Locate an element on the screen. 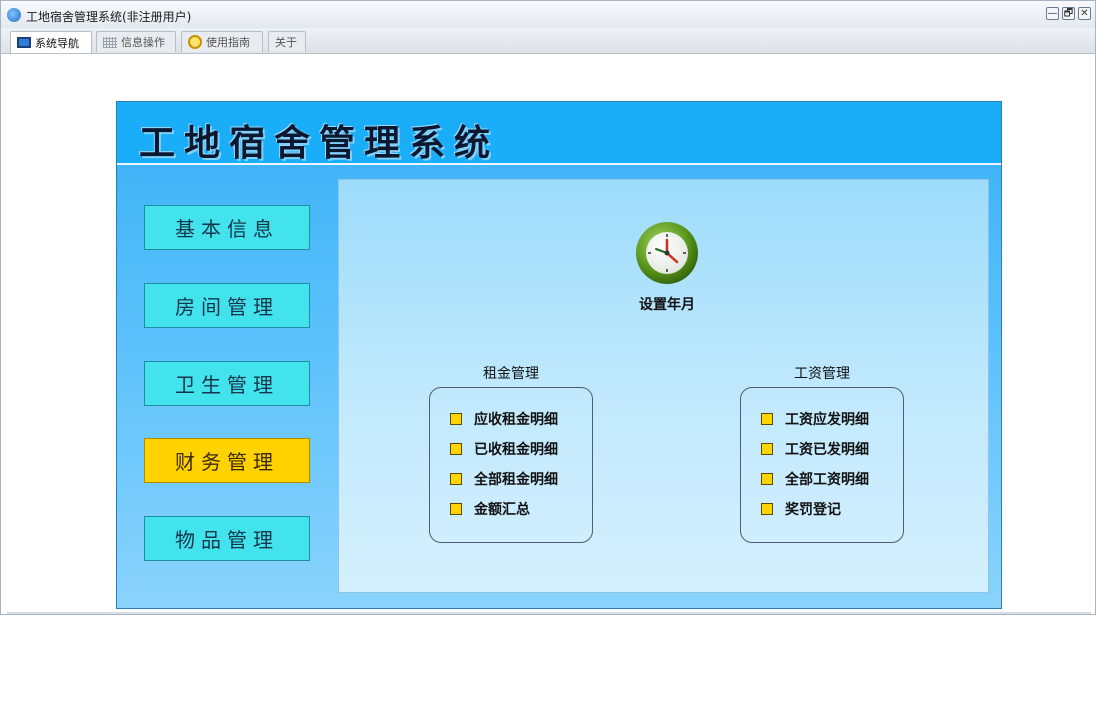  window-controls: — 🗗 ✕ is located at coordinates (1068, 13).